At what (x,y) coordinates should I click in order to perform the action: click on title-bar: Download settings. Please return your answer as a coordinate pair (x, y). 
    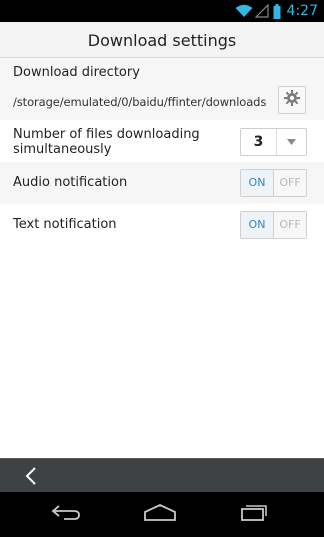
    Looking at the image, I should click on (162, 40).